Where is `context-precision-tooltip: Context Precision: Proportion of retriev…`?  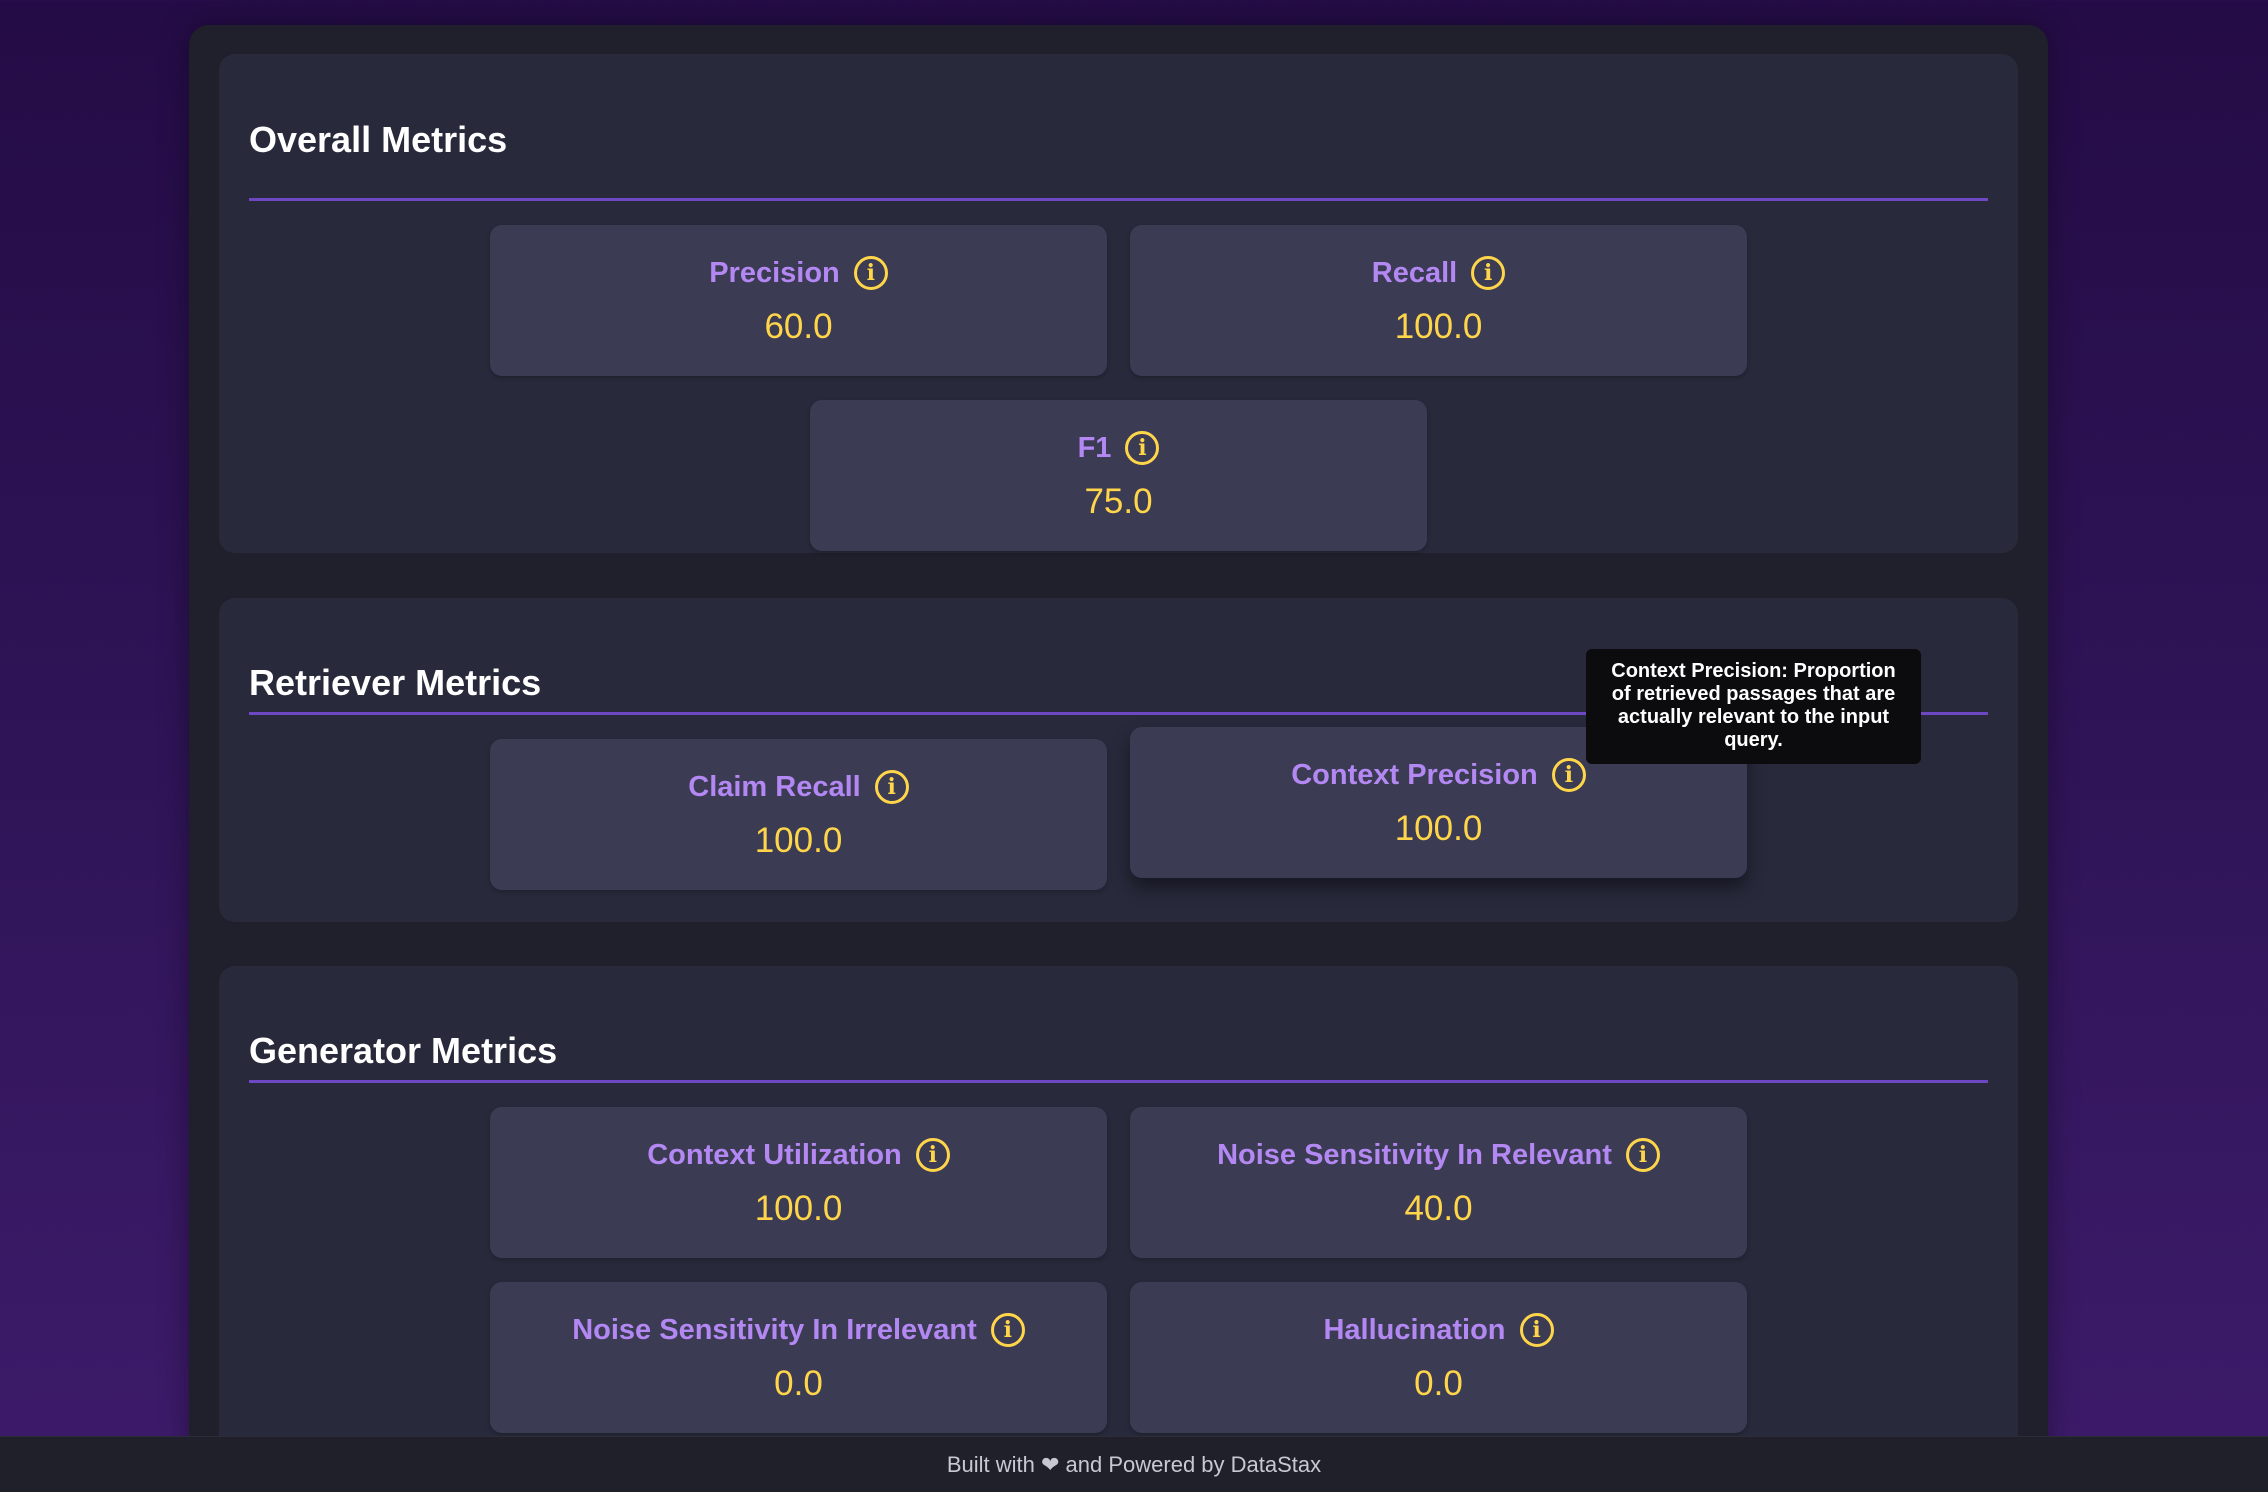 context-precision-tooltip: Context Precision: Proportion of retriev… is located at coordinates (1753, 706).